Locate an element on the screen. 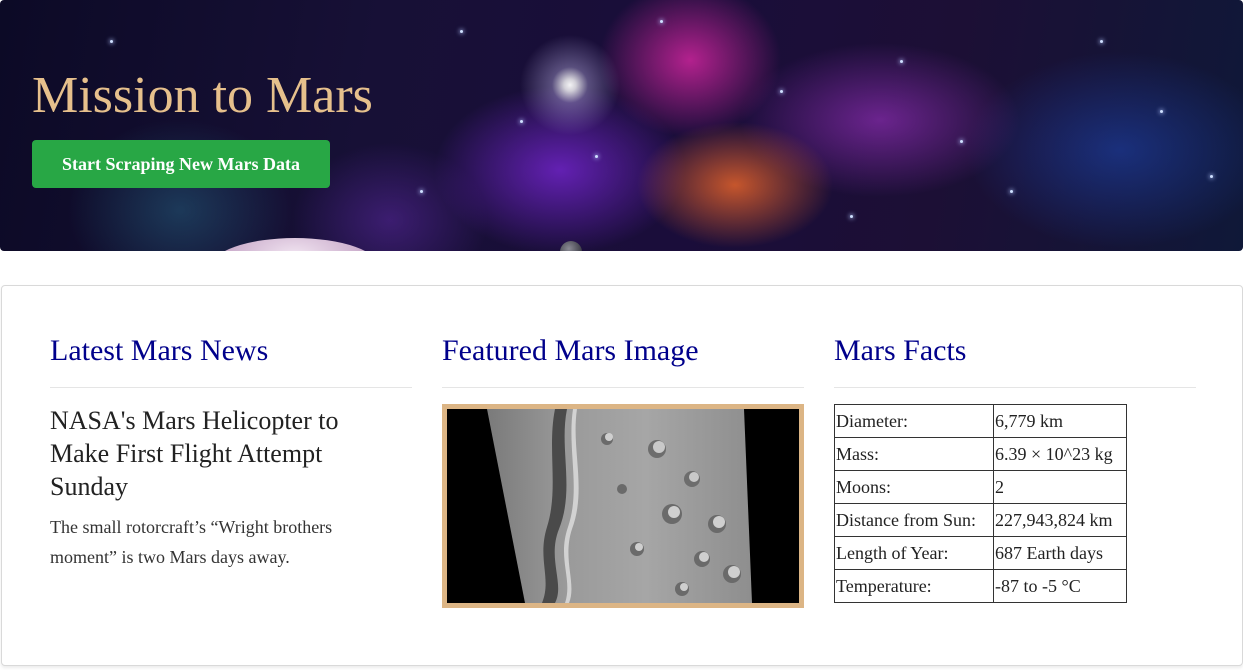 Image resolution: width=1243 pixels, height=670 pixels. table-row: Distance from Sun: 227,943,824 km is located at coordinates (980, 520).